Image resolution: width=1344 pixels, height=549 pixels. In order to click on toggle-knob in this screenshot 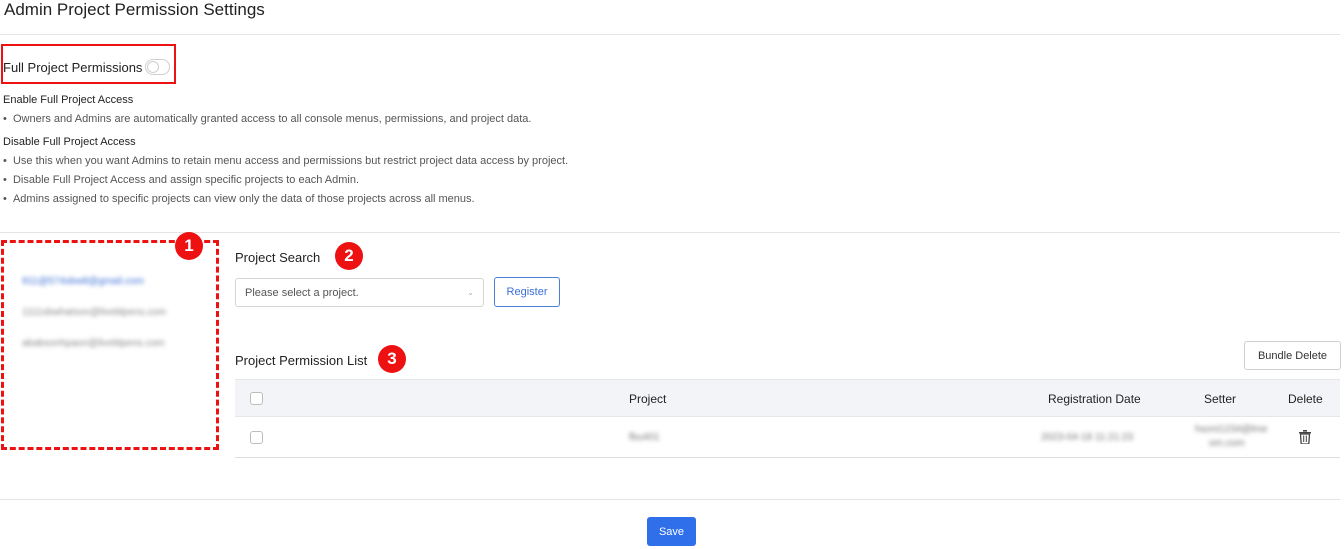, I will do `click(153, 67)`.